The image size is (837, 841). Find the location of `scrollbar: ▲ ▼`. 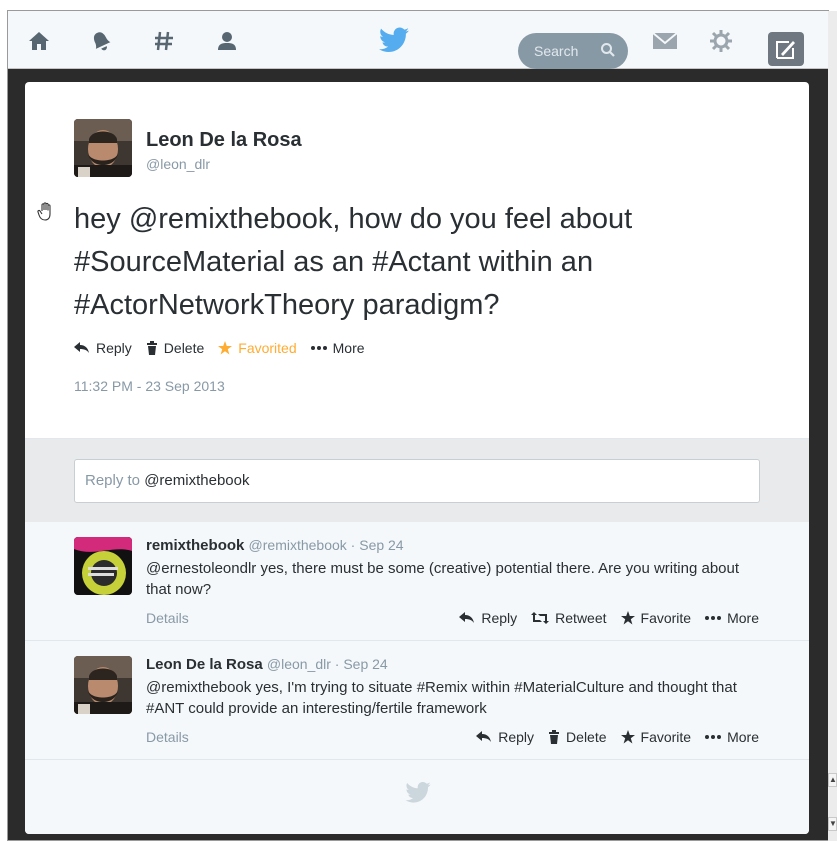

scrollbar: ▲ ▼ is located at coordinates (832, 426).